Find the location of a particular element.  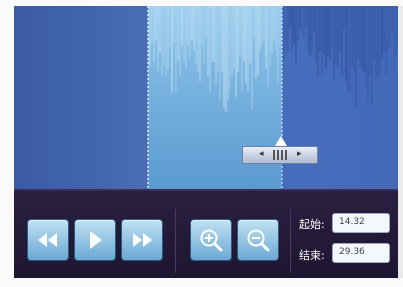

play-button is located at coordinates (95, 240).